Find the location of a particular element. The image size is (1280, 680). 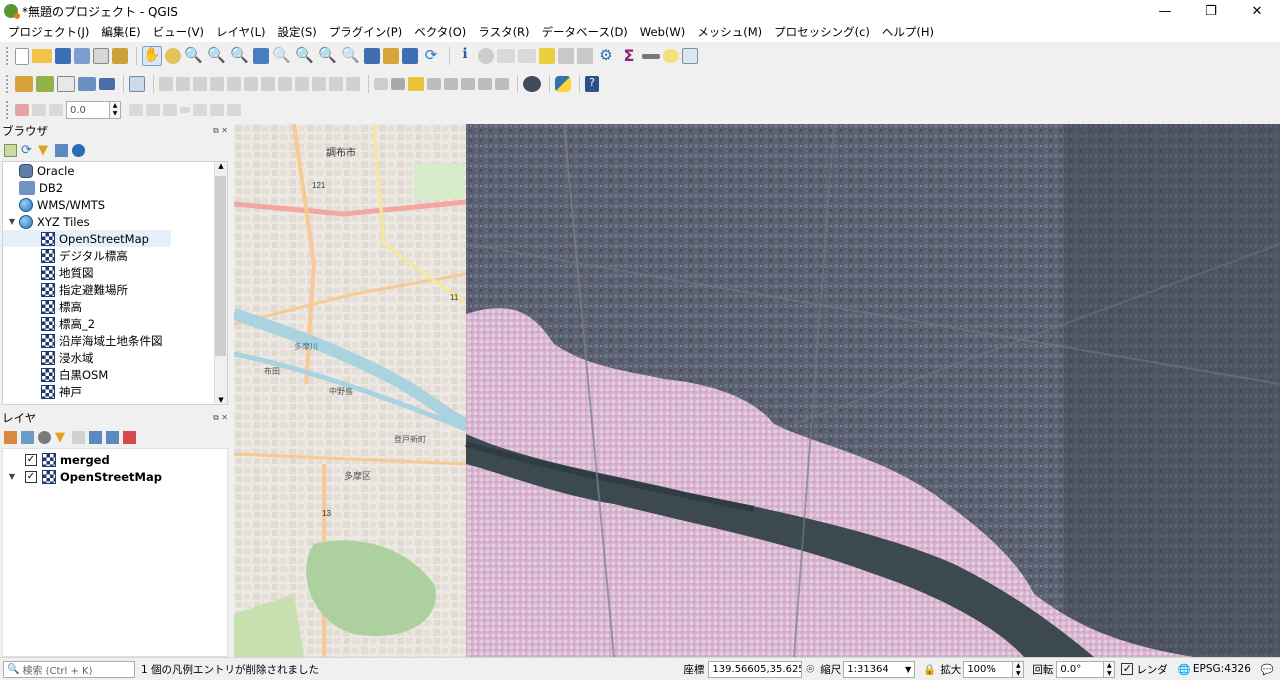

add-feature-icon is located at coordinates (217, 84).